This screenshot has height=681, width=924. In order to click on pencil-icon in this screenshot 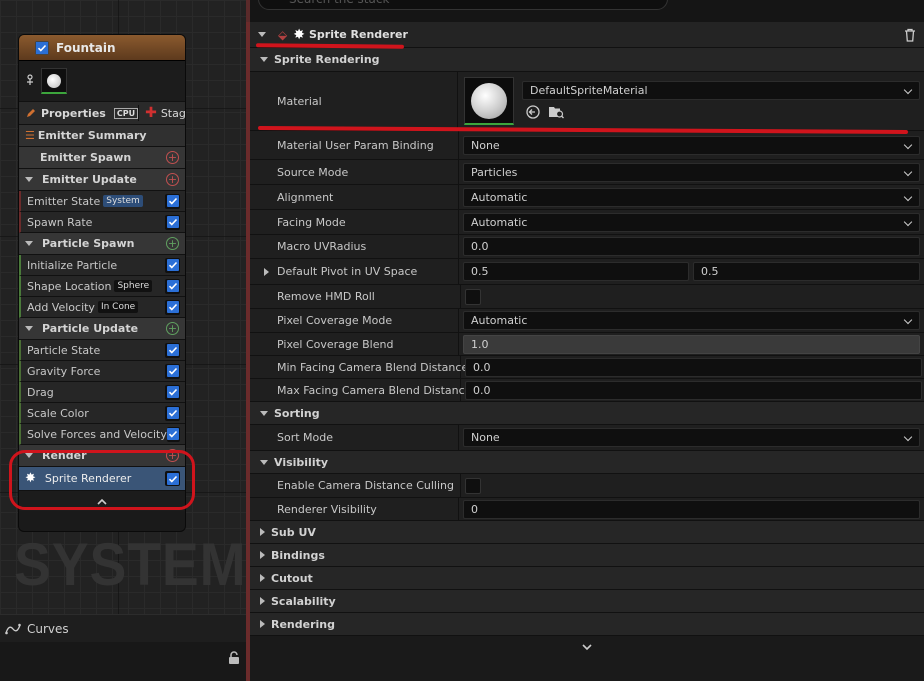, I will do `click(31, 113)`.